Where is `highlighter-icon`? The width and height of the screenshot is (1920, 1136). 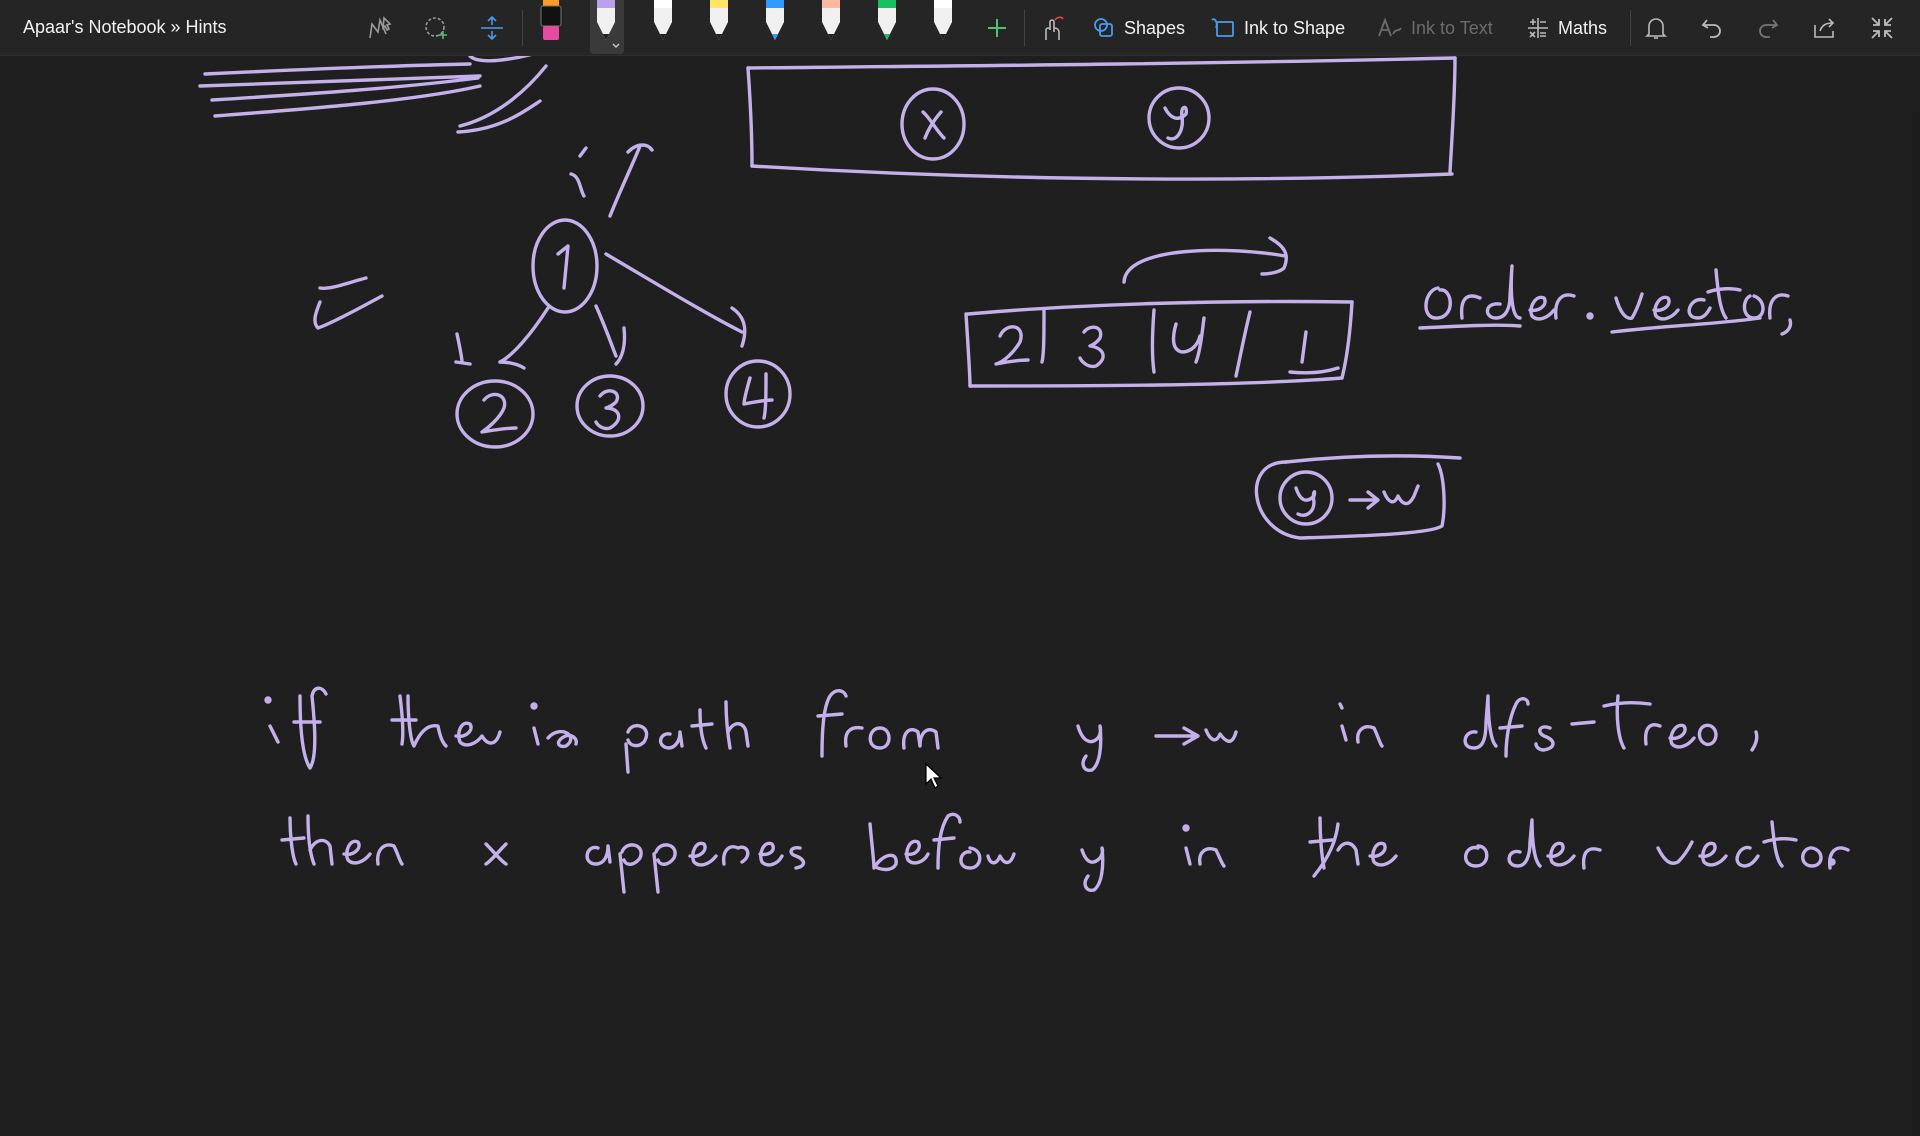
highlighter-icon is located at coordinates (551, 27).